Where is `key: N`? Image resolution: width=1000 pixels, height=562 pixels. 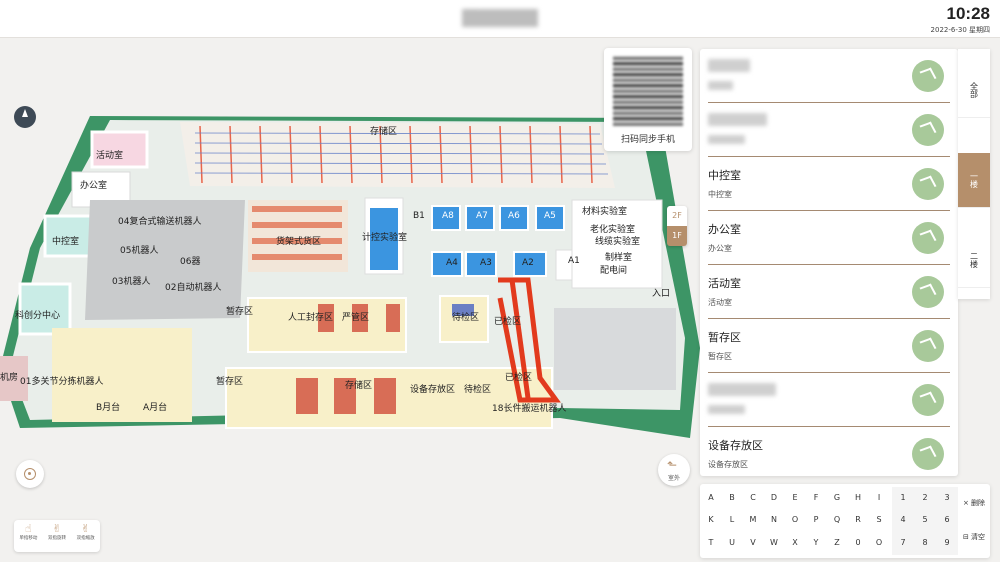 key: N is located at coordinates (774, 520).